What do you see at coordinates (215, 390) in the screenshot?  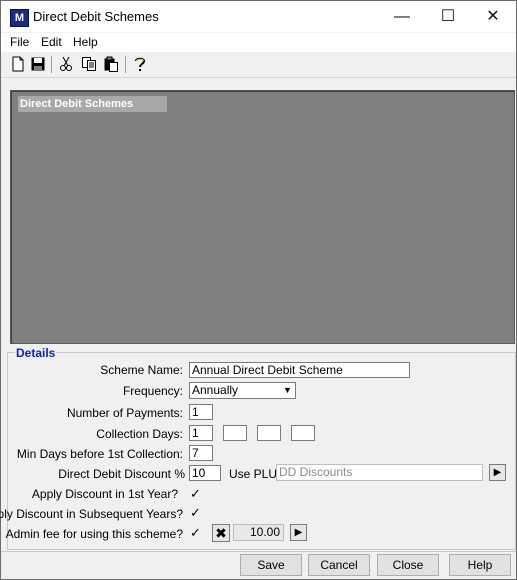 I see `frequency-value: Annually` at bounding box center [215, 390].